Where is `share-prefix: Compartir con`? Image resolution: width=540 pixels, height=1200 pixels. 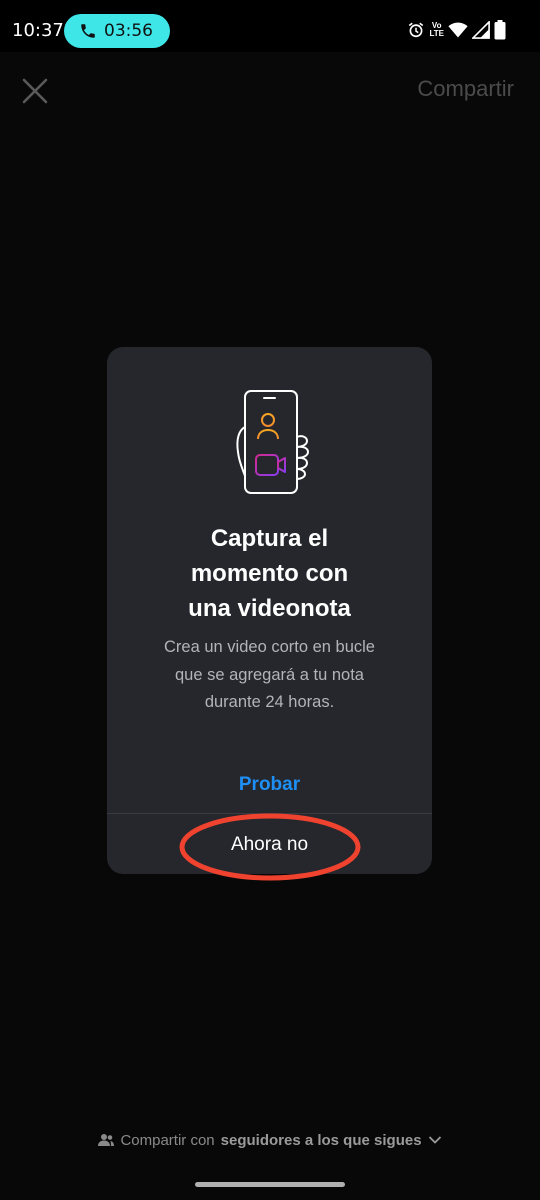
share-prefix: Compartir con is located at coordinates (167, 1140).